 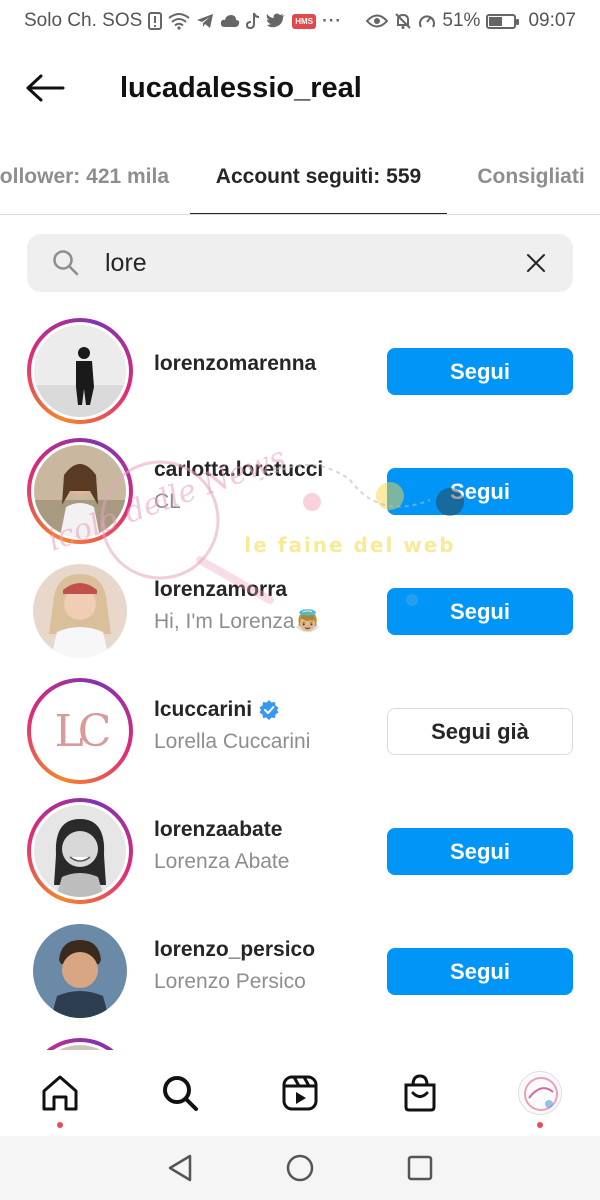 I want to click on full-name: Lorenzo Persico, so click(x=230, y=981).